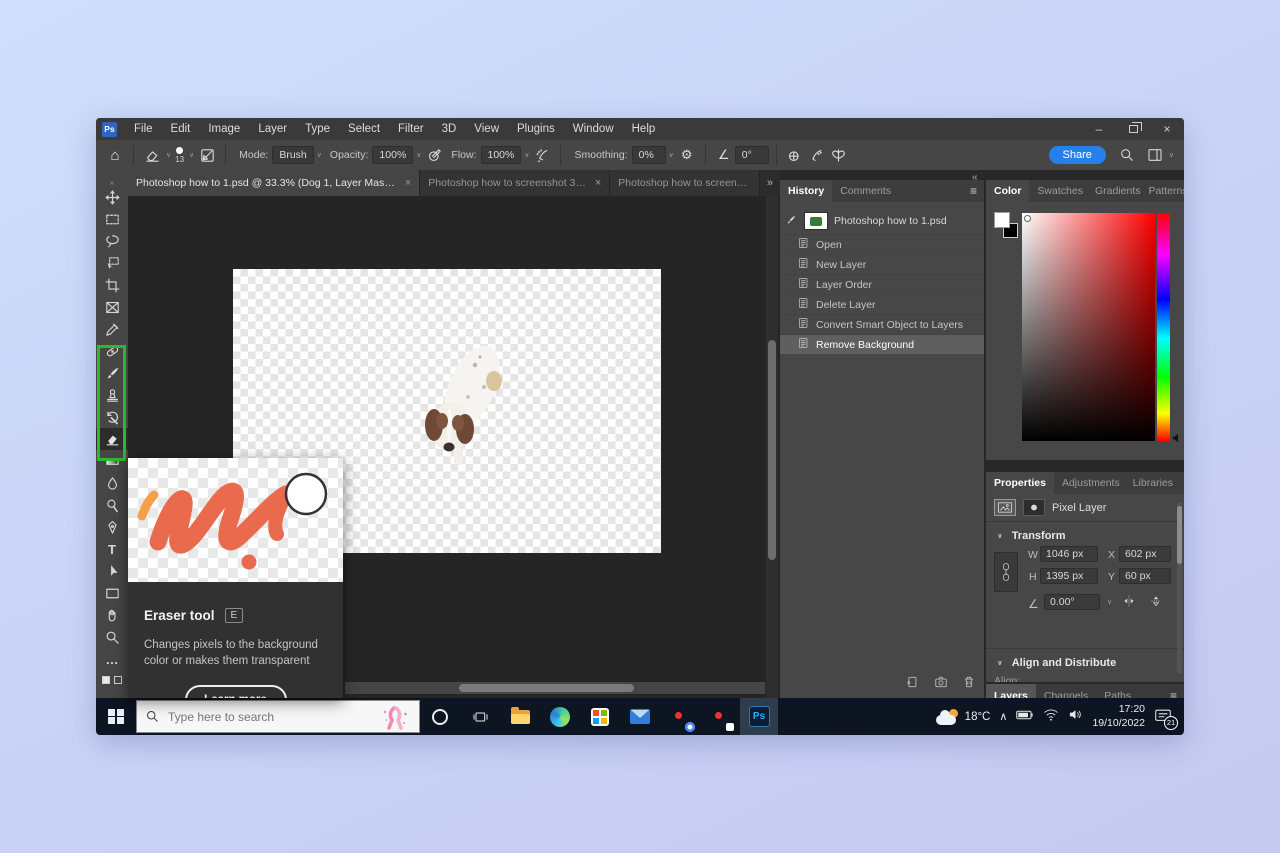 This screenshot has width=1280, height=853. I want to click on pressure-size-icon, so click(795, 155).